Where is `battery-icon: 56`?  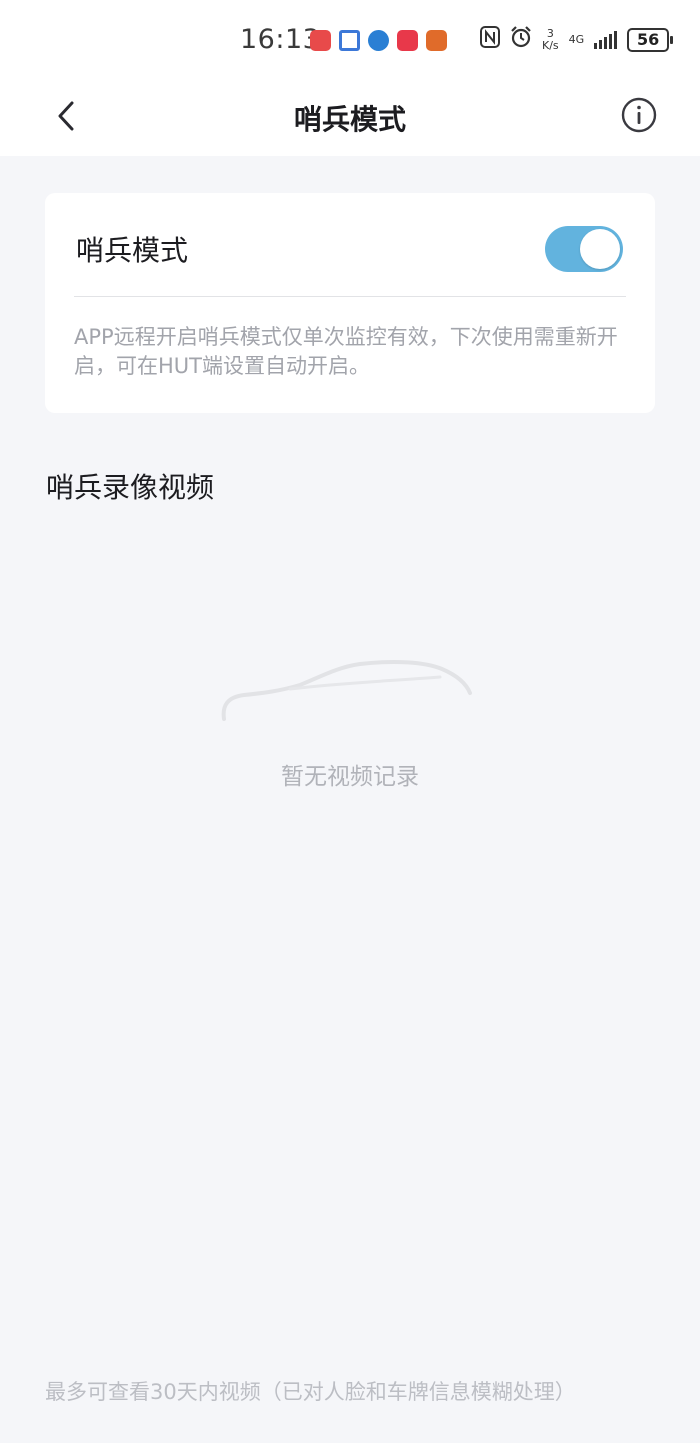
battery-icon: 56 is located at coordinates (650, 39).